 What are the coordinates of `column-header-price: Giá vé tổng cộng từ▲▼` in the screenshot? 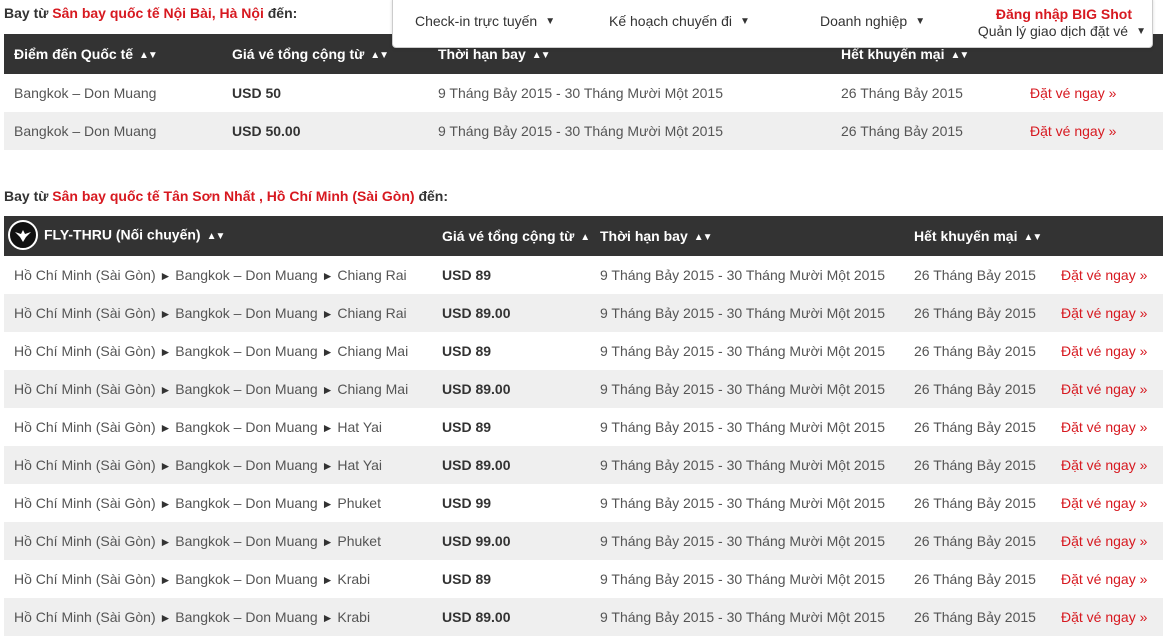 It's located at (511, 236).